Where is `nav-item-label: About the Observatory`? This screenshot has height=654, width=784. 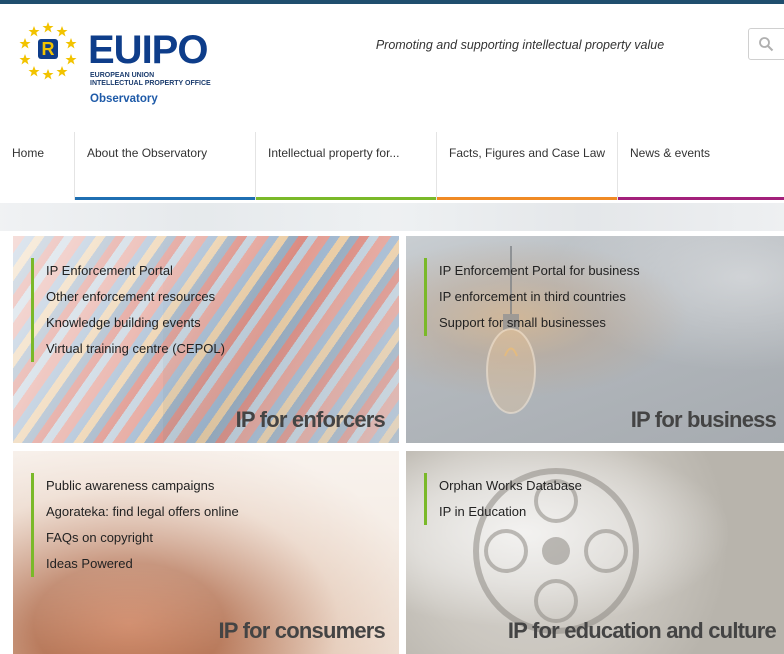
nav-item-label: About the Observatory is located at coordinates (147, 153).